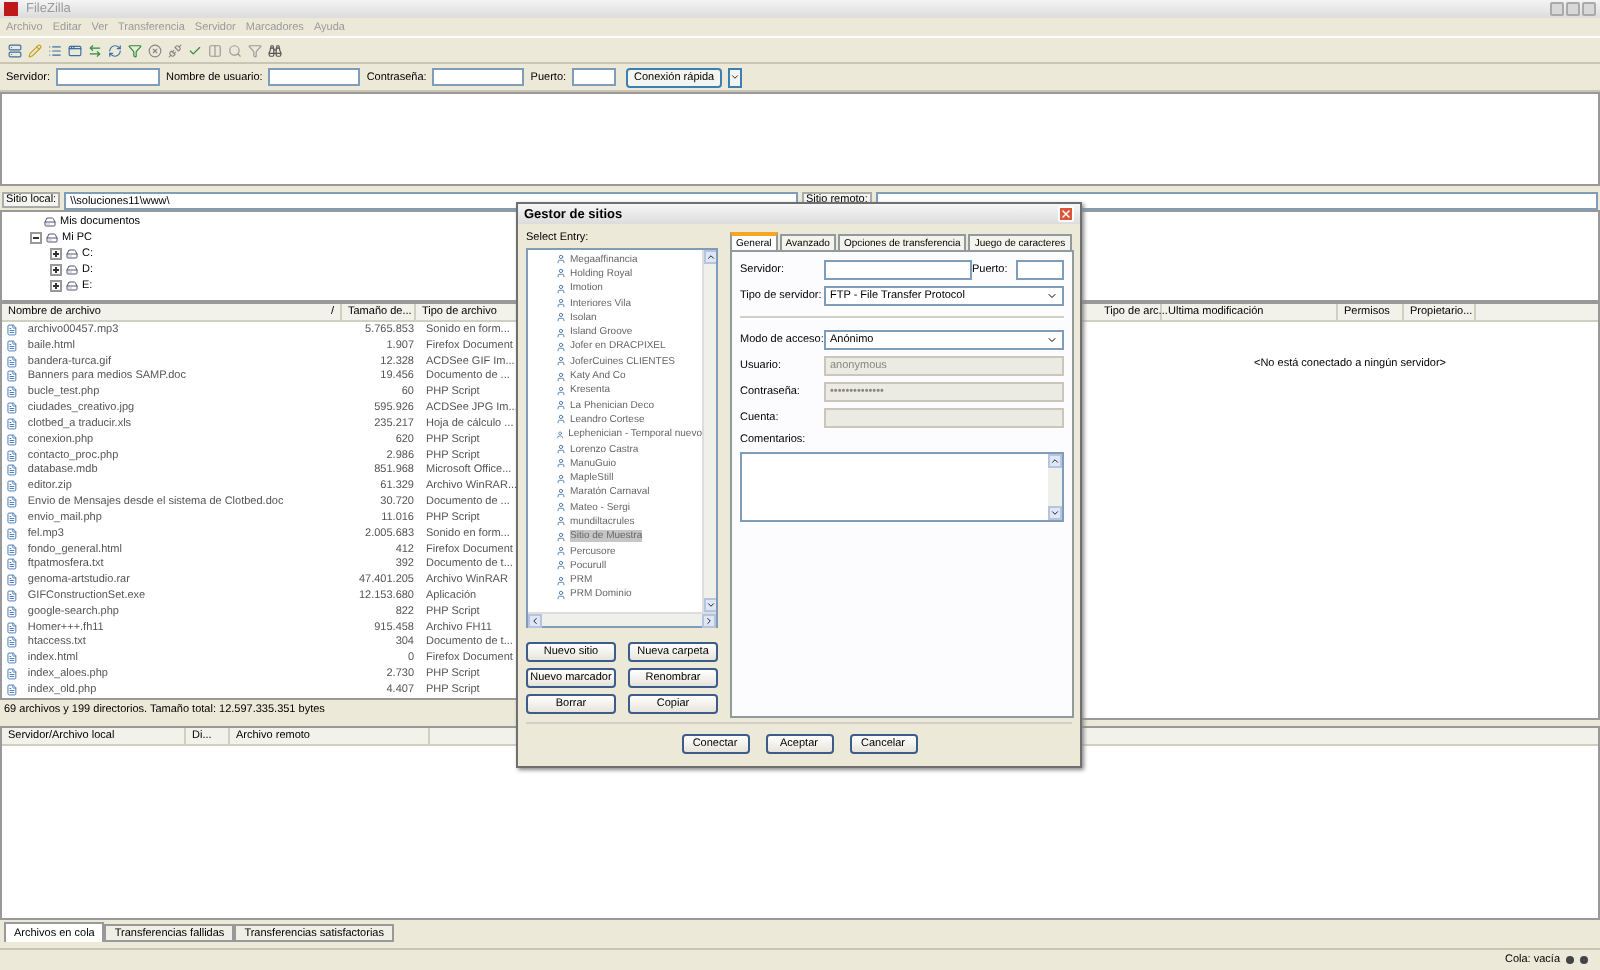 The height and width of the screenshot is (970, 1600). I want to click on comments-field, so click(902, 487).